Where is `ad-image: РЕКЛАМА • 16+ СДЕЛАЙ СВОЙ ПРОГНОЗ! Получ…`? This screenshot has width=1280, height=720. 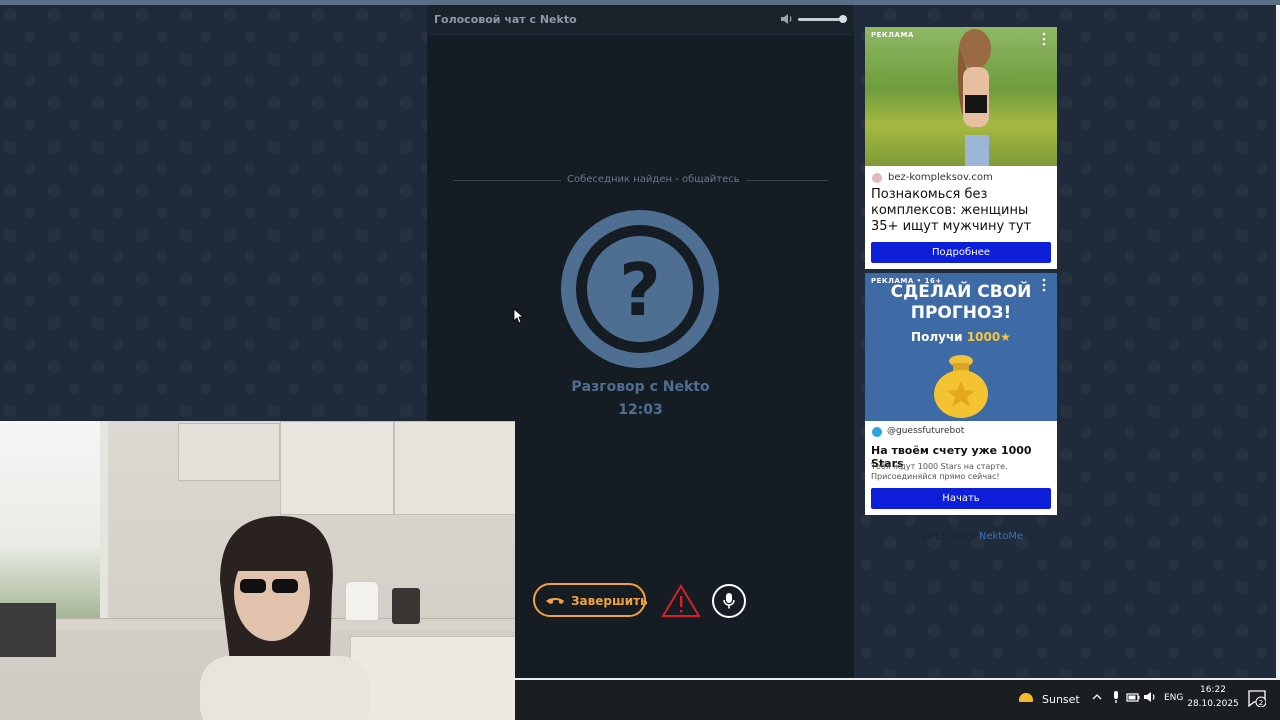 ad-image: РЕКЛАМА • 16+ СДЕЛАЙ СВОЙ ПРОГНОЗ! Получ… is located at coordinates (961, 347).